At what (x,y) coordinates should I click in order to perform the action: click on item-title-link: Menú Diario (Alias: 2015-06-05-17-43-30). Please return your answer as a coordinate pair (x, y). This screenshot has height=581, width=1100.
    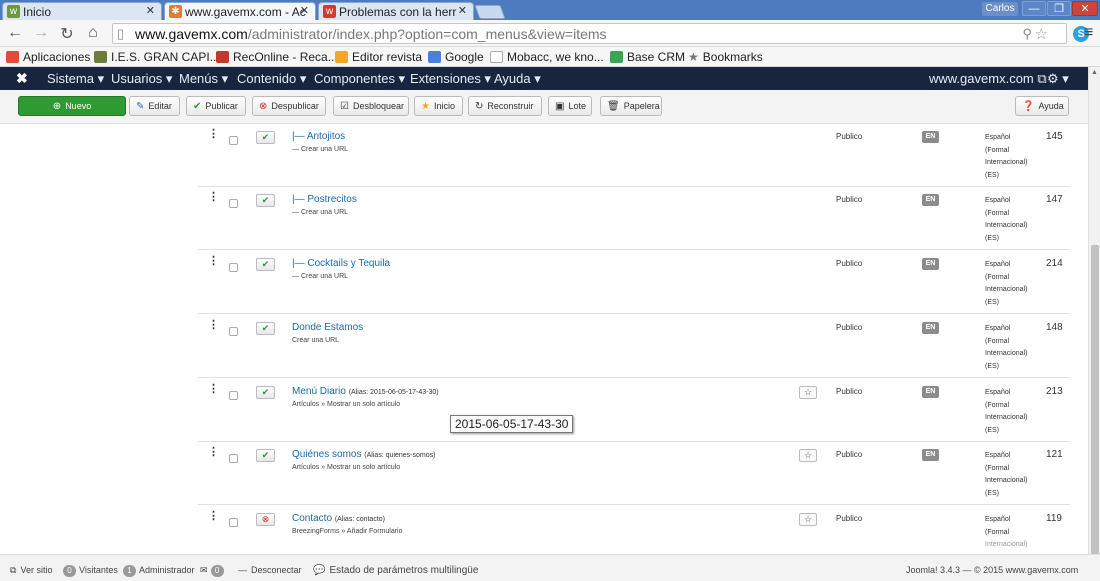
    Looking at the image, I should click on (365, 391).